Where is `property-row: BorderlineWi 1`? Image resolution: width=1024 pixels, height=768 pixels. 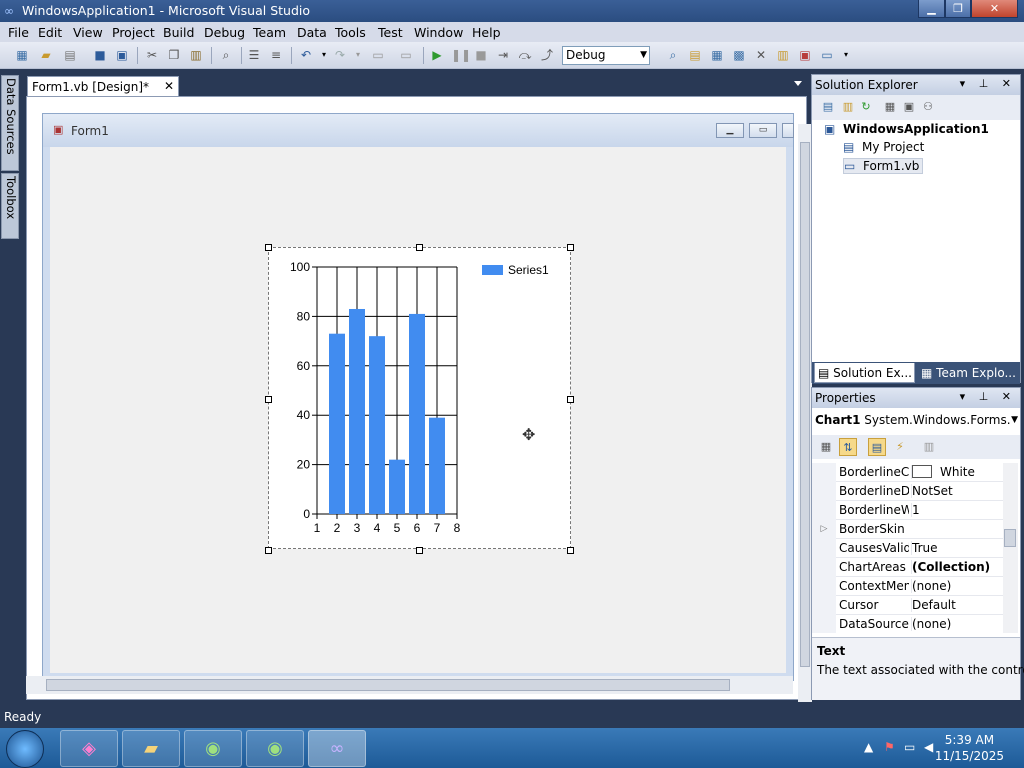
property-row: BorderlineWi 1 is located at coordinates (908, 510).